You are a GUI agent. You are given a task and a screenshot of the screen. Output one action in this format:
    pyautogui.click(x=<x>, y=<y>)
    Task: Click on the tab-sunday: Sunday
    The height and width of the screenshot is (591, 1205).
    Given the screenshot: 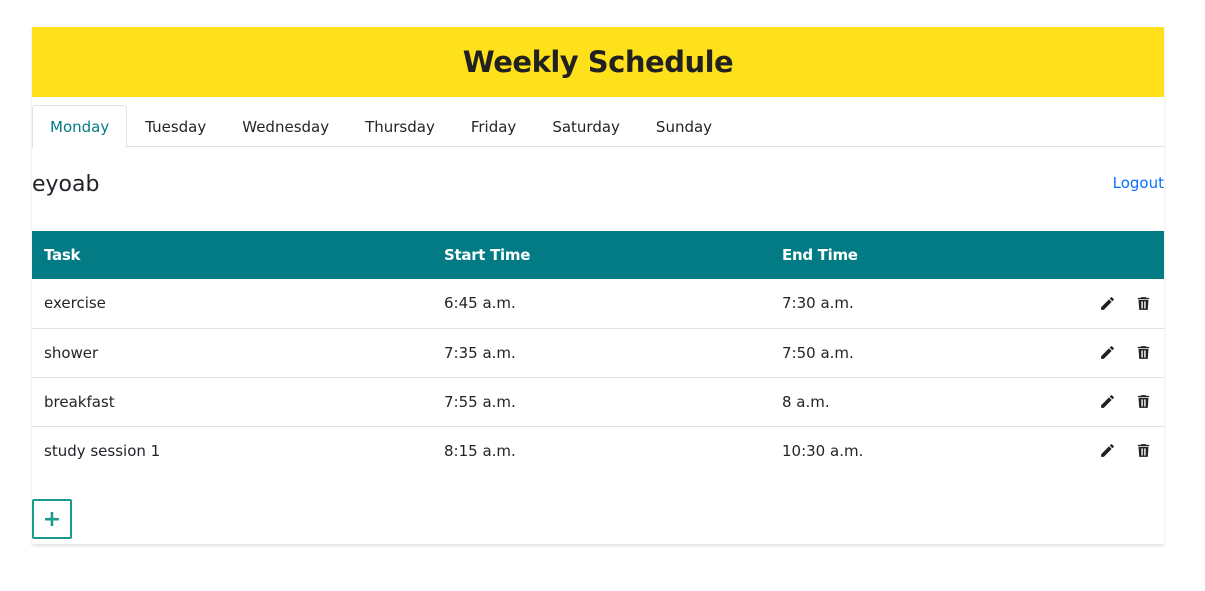 What is the action you would take?
    pyautogui.click(x=684, y=126)
    